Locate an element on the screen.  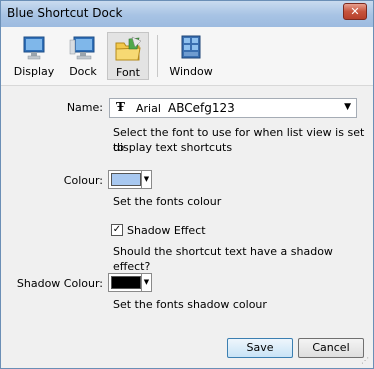
shadow-colour-label: Shadow Colour: is located at coordinates (59, 283).